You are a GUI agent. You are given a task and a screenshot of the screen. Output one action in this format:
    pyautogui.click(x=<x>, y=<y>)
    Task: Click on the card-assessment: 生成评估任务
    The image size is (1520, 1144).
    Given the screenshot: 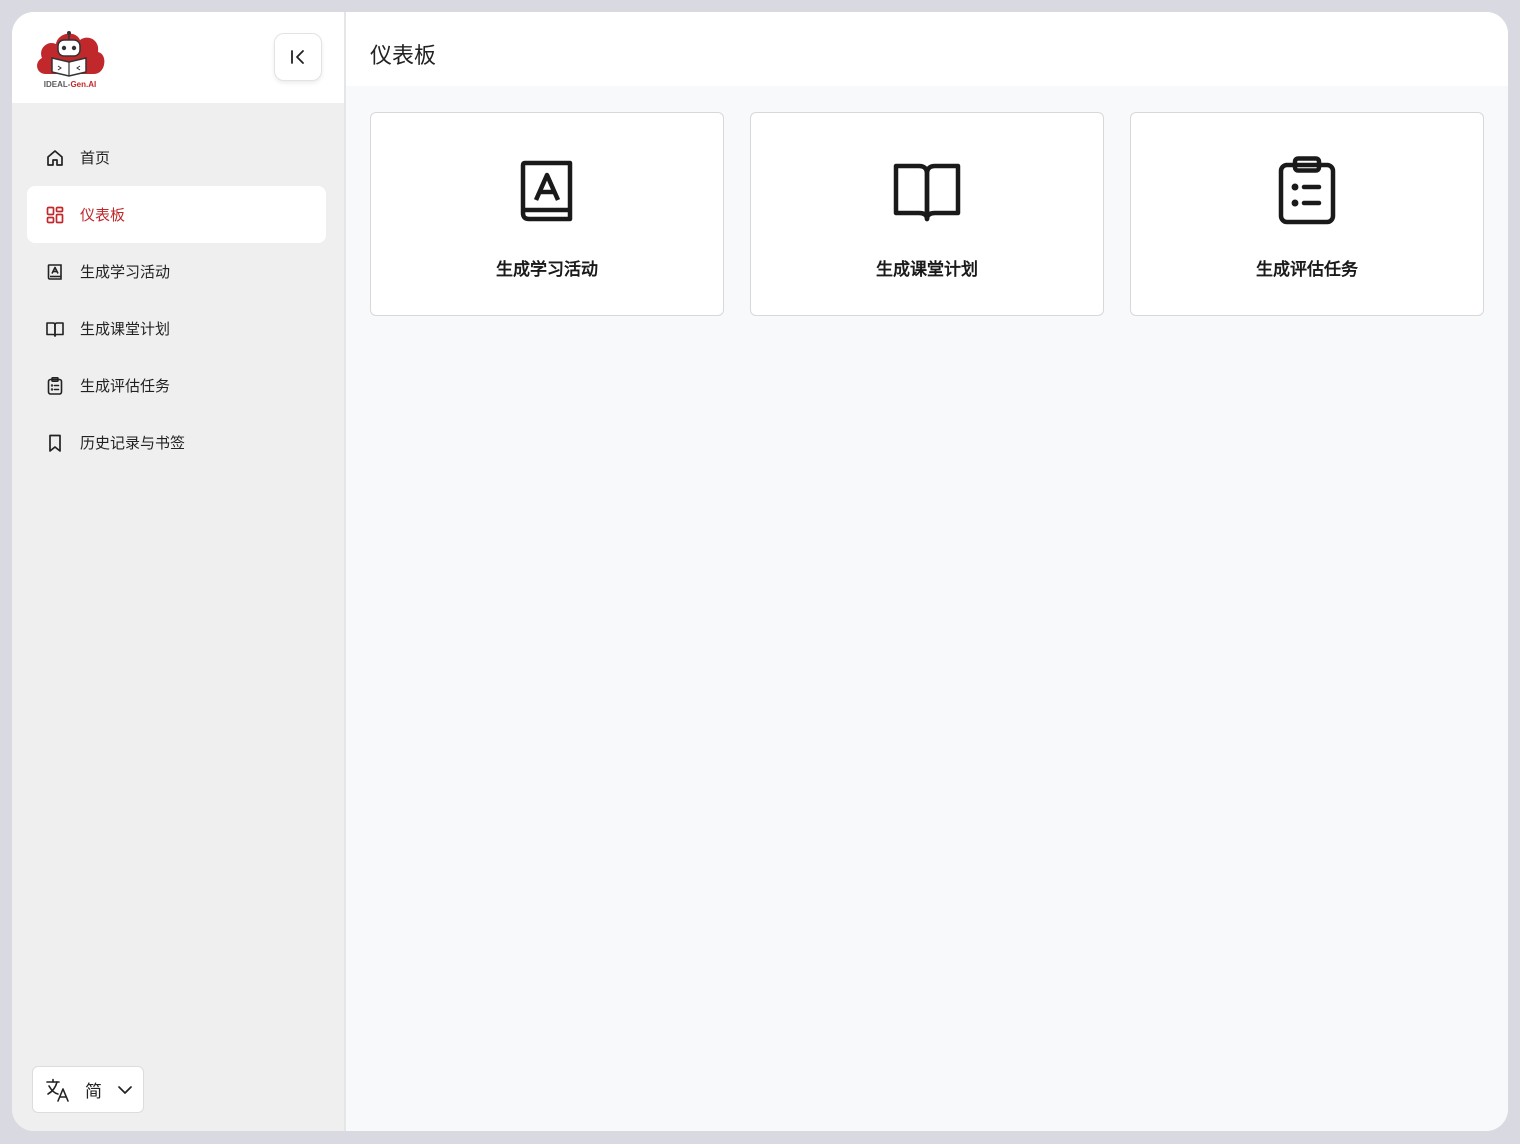 What is the action you would take?
    pyautogui.click(x=1307, y=214)
    